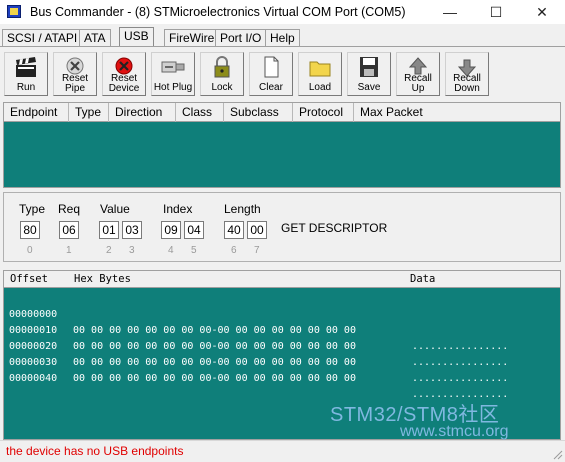 The height and width of the screenshot is (462, 565). What do you see at coordinates (115, 209) in the screenshot?
I see `value-label: Value` at bounding box center [115, 209].